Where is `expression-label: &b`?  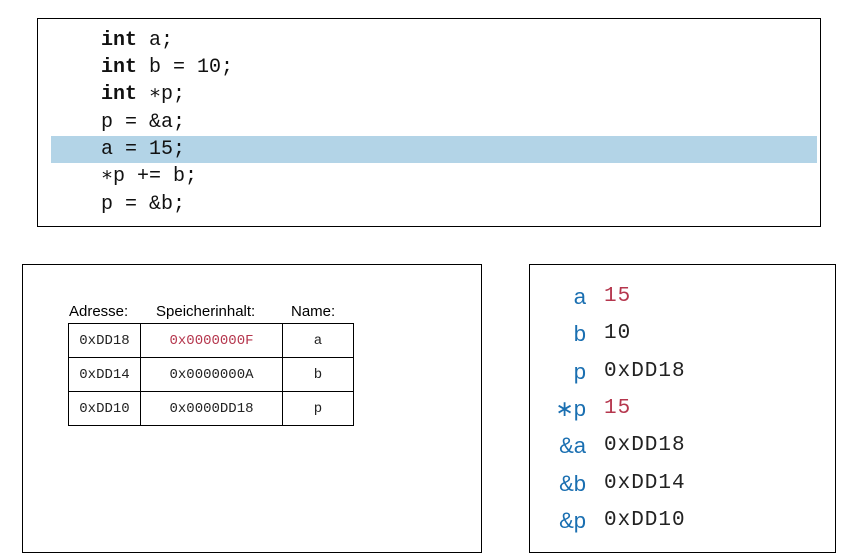 expression-label: &b is located at coordinates (572, 483).